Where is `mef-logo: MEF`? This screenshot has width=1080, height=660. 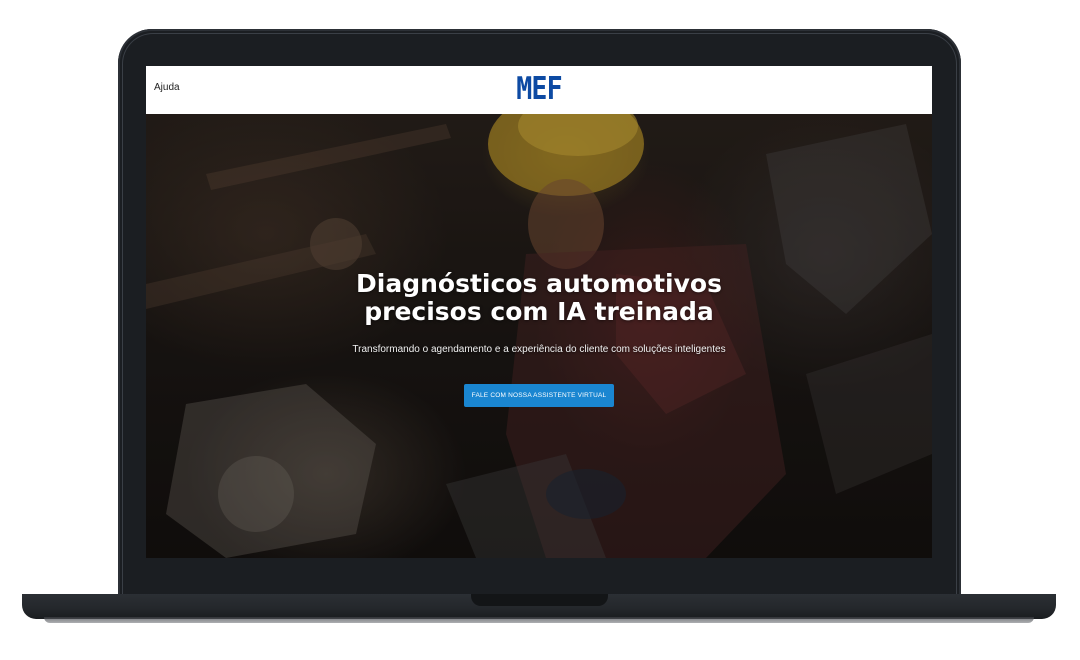 mef-logo: MEF is located at coordinates (539, 89).